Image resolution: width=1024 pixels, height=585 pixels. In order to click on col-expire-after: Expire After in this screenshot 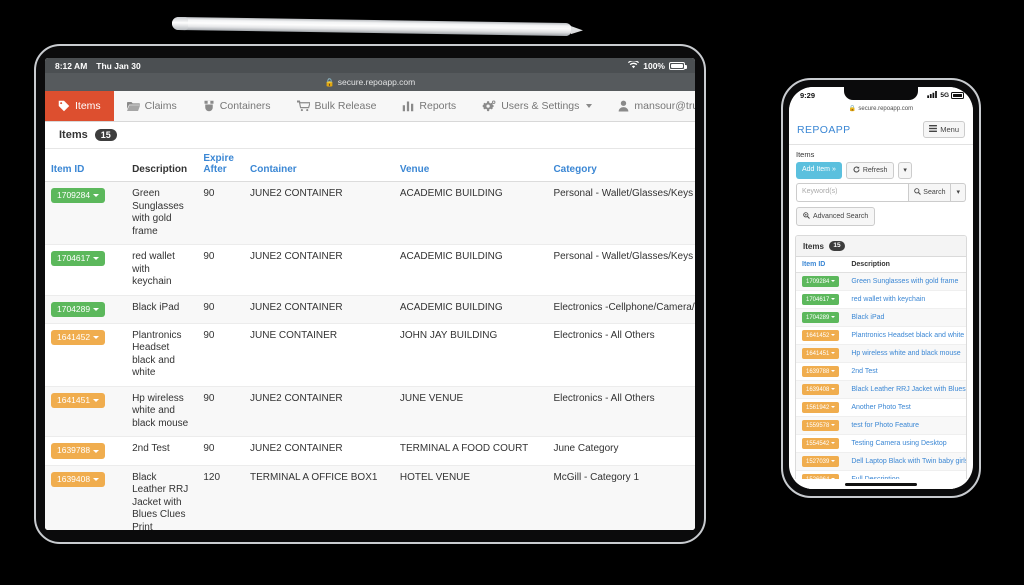, I will do `click(220, 165)`.